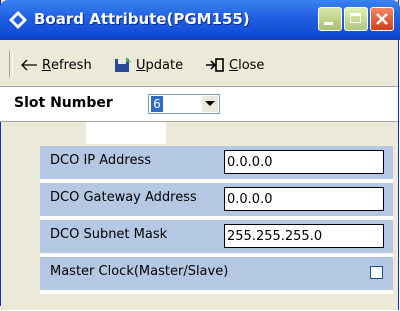 Image resolution: width=400 pixels, height=311 pixels. Describe the element at coordinates (141, 65) in the screenshot. I see `update-mnemonic: U` at that location.